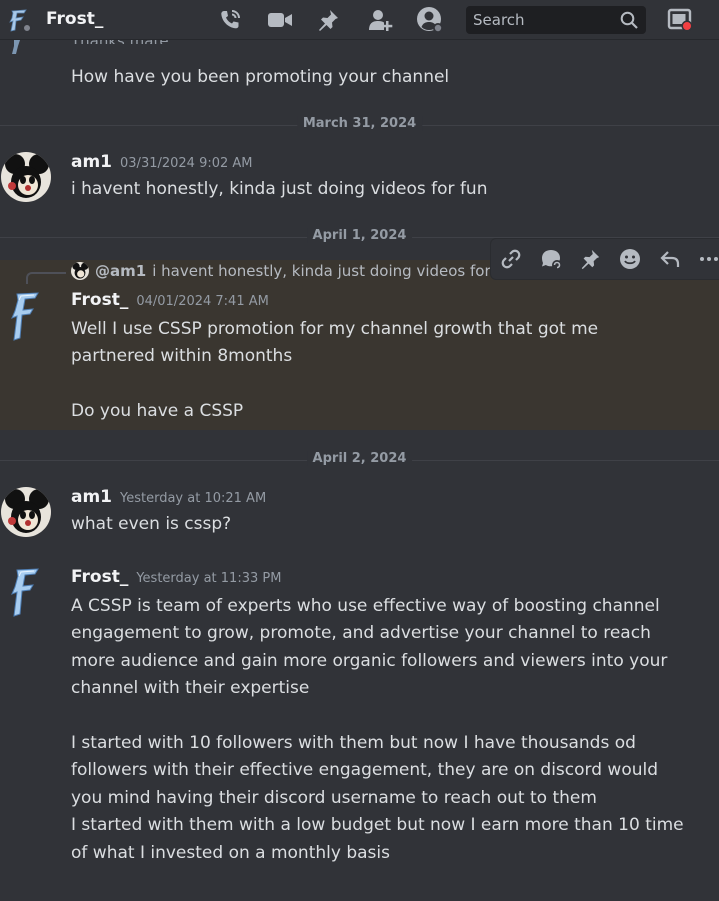  What do you see at coordinates (186, 163) in the screenshot?
I see `timestamp: 03/31/2024 9:02 AM` at bounding box center [186, 163].